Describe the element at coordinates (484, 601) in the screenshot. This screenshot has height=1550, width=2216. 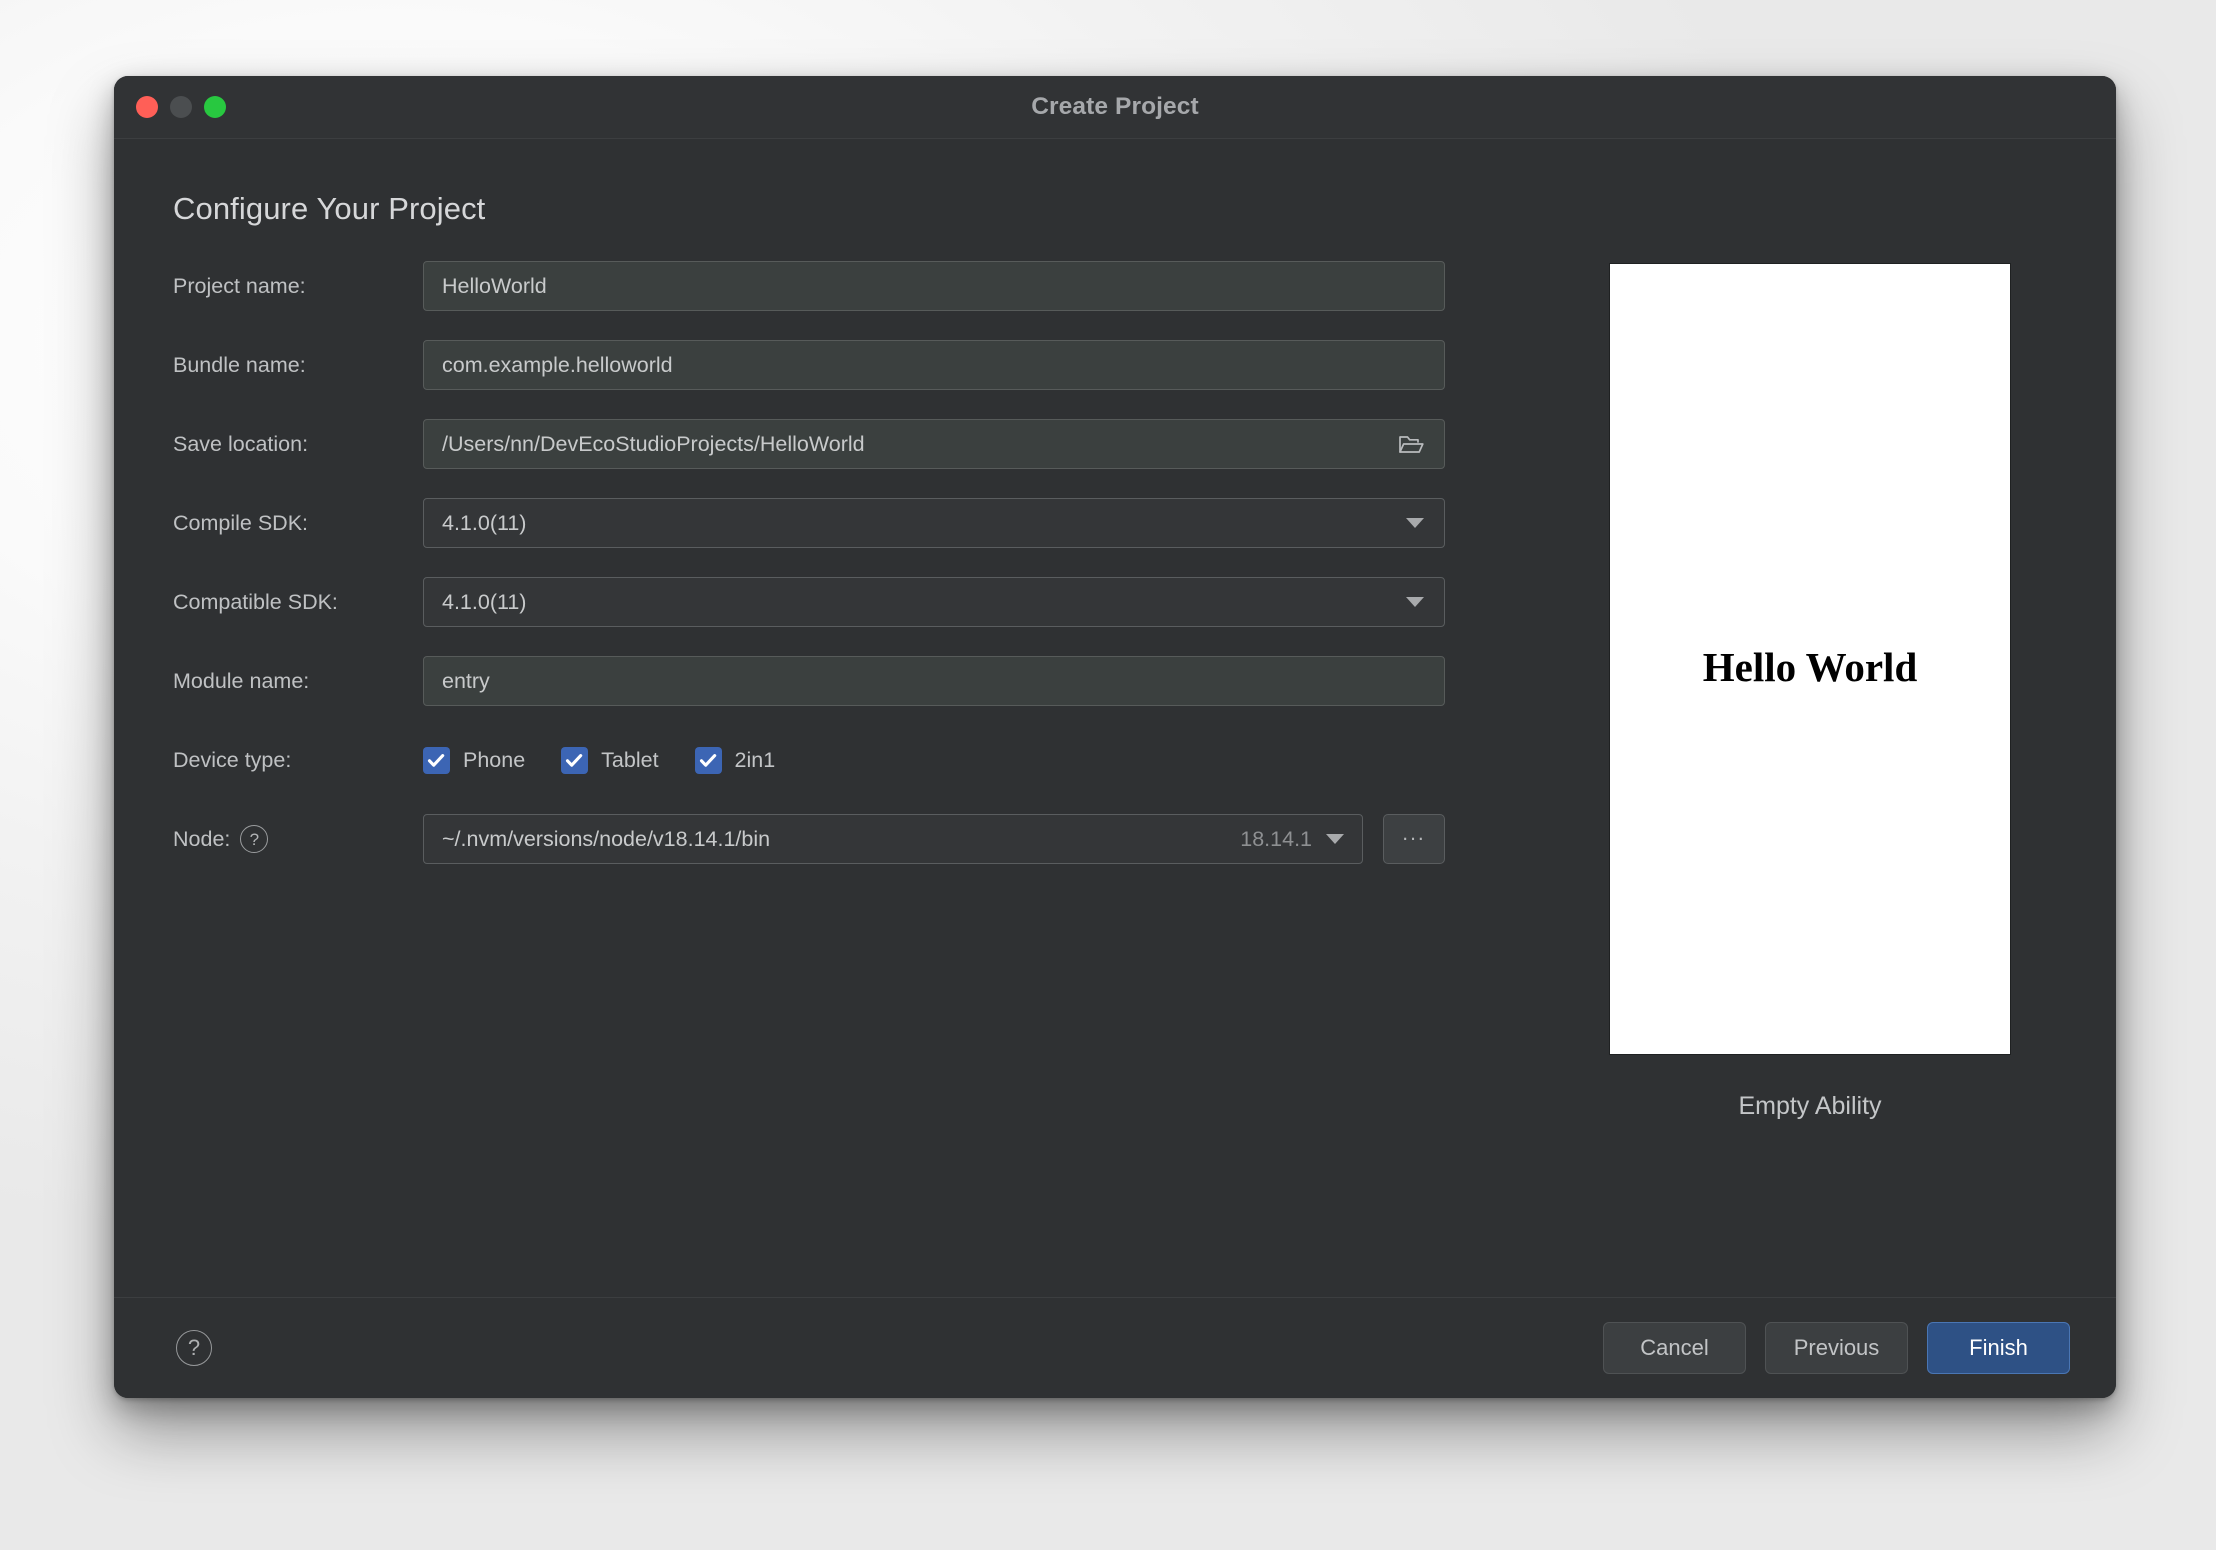
I see `compatible-sdk-value: 4.1.0(11)` at that location.